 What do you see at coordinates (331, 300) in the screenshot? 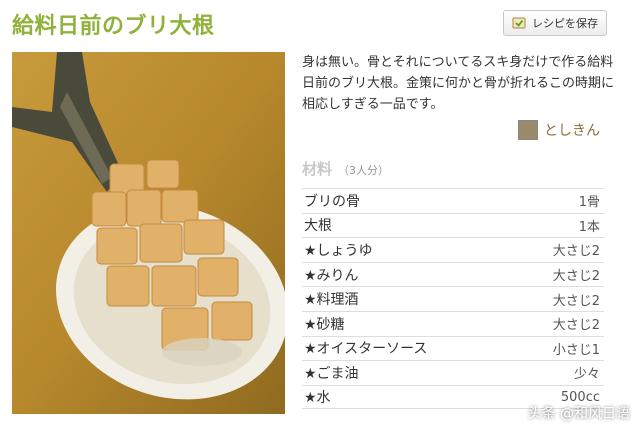
I see `ingredient-name: ★料理酒` at bounding box center [331, 300].